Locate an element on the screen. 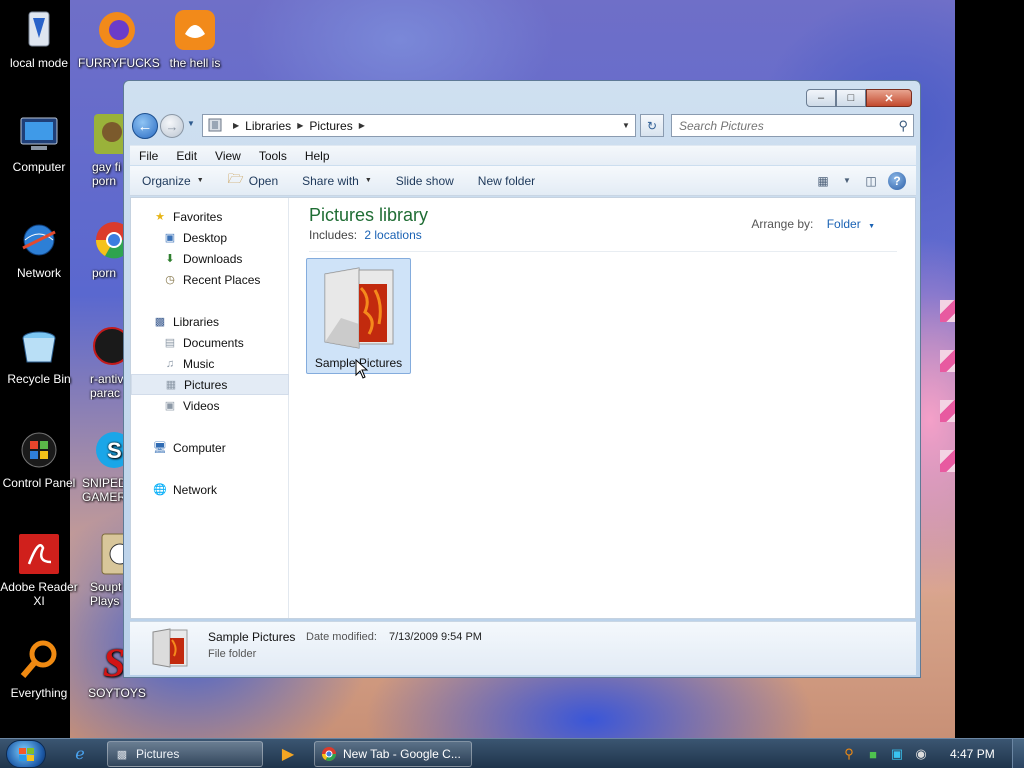 The image size is (1024, 768). forward-button: → is located at coordinates (172, 126).